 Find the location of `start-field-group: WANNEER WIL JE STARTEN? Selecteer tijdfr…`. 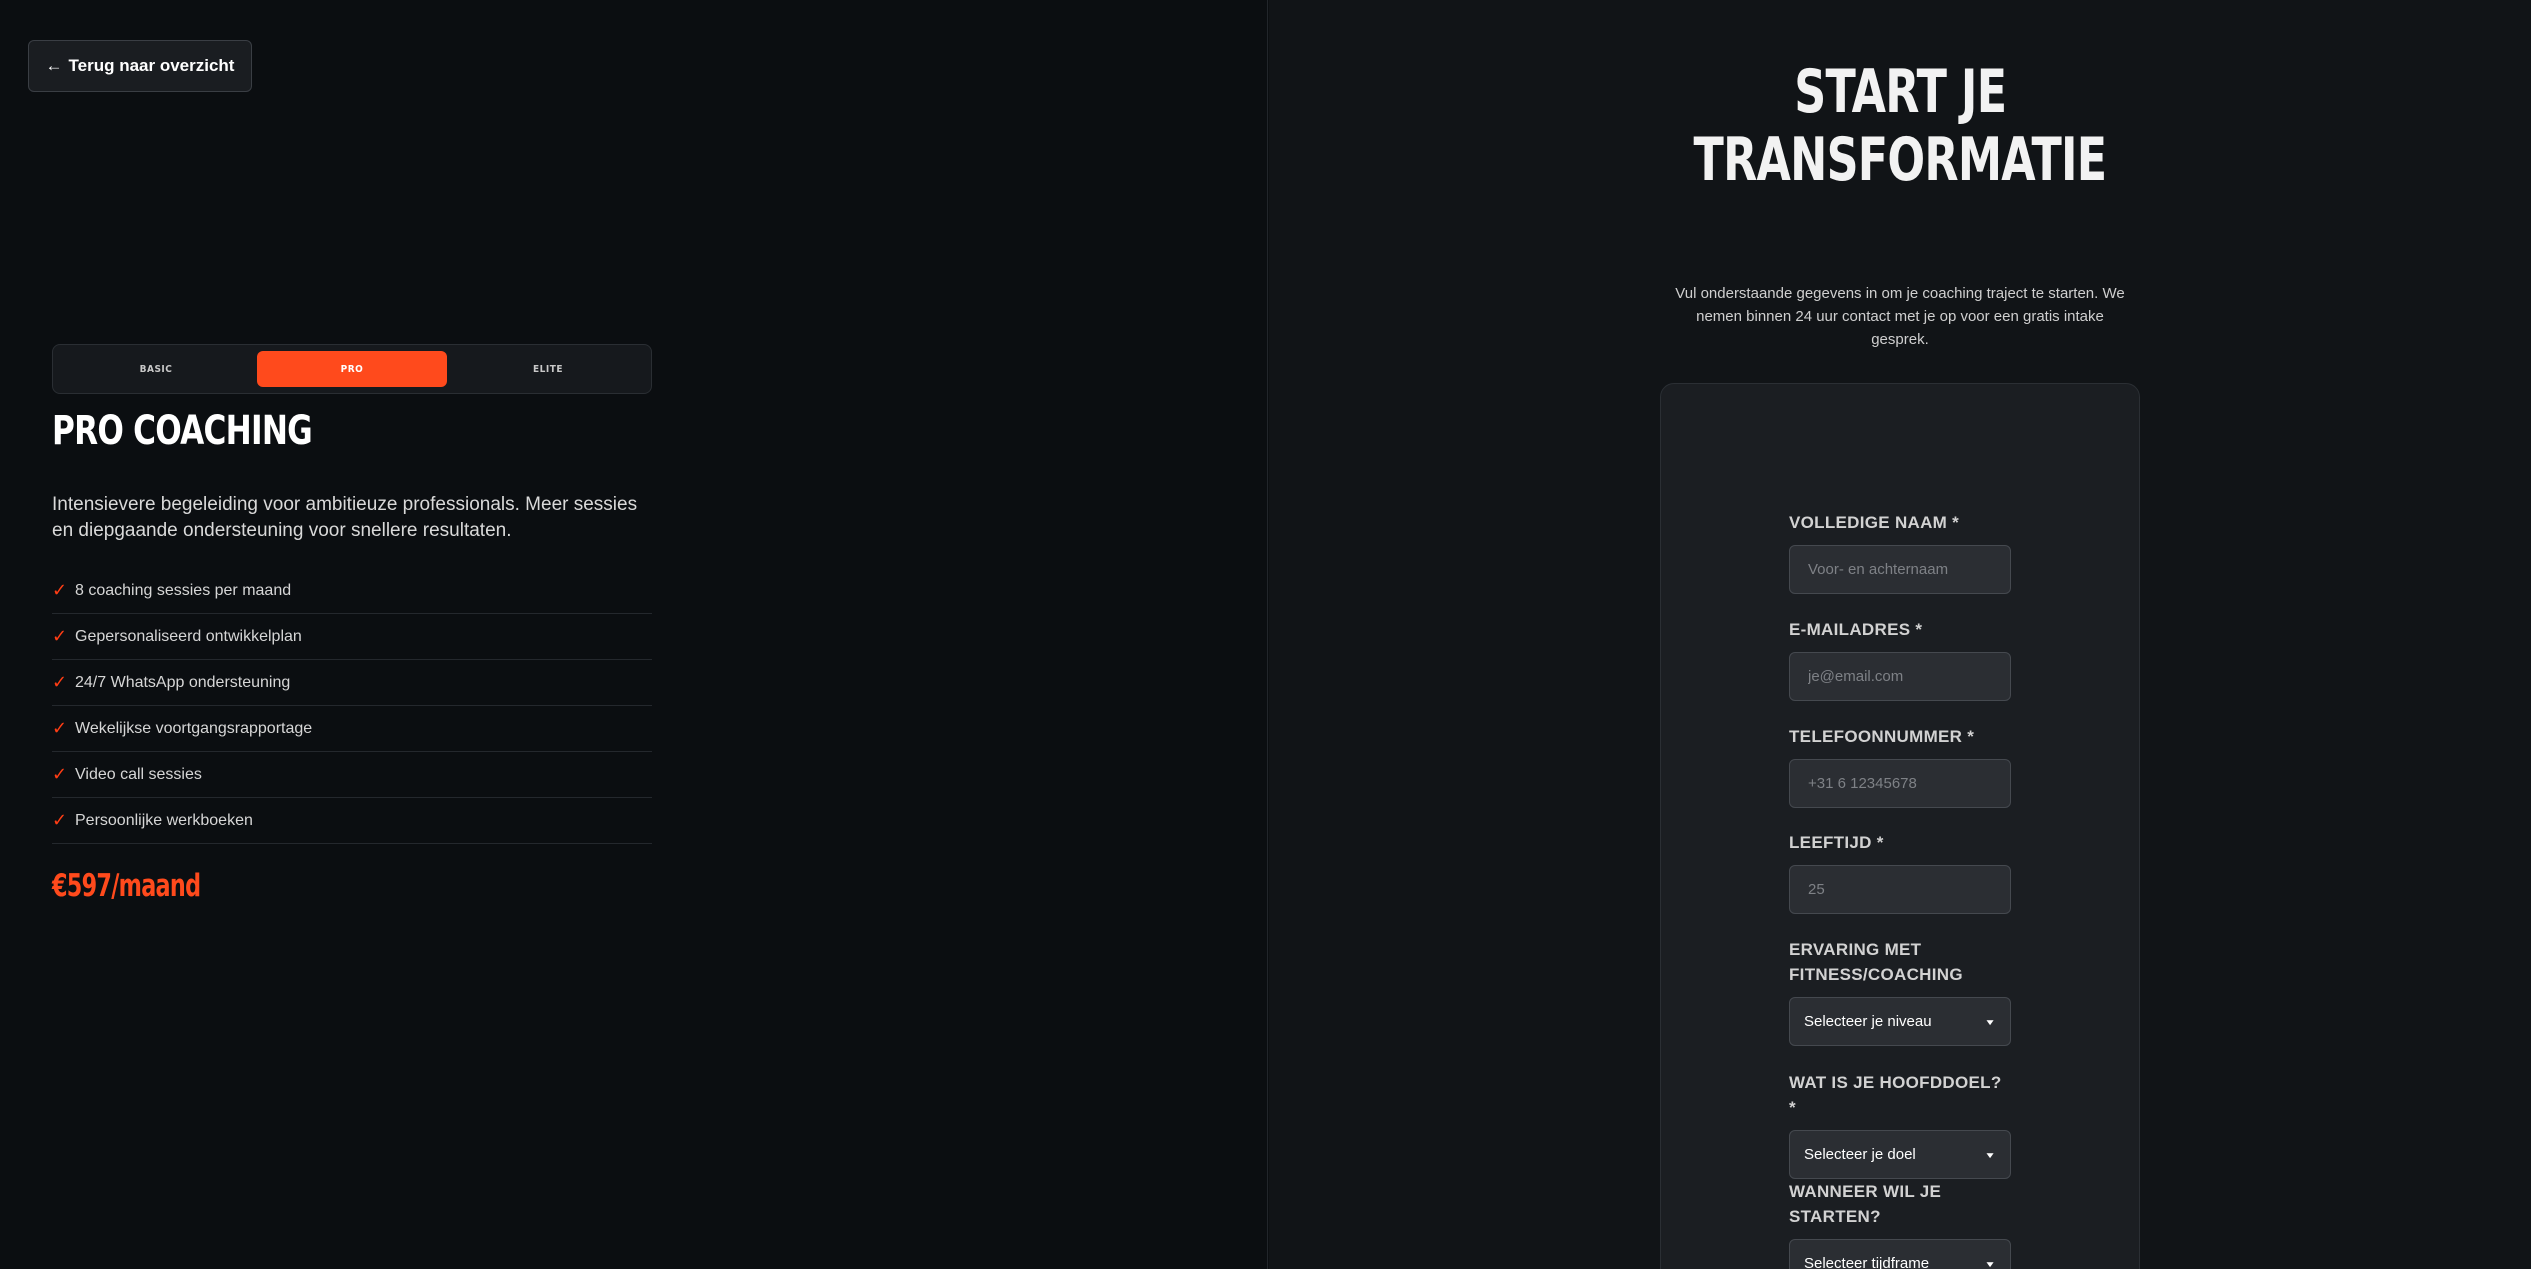

start-field-group: WANNEER WIL JE STARTEN? Selecteer tijdfr… is located at coordinates (1900, 1224).